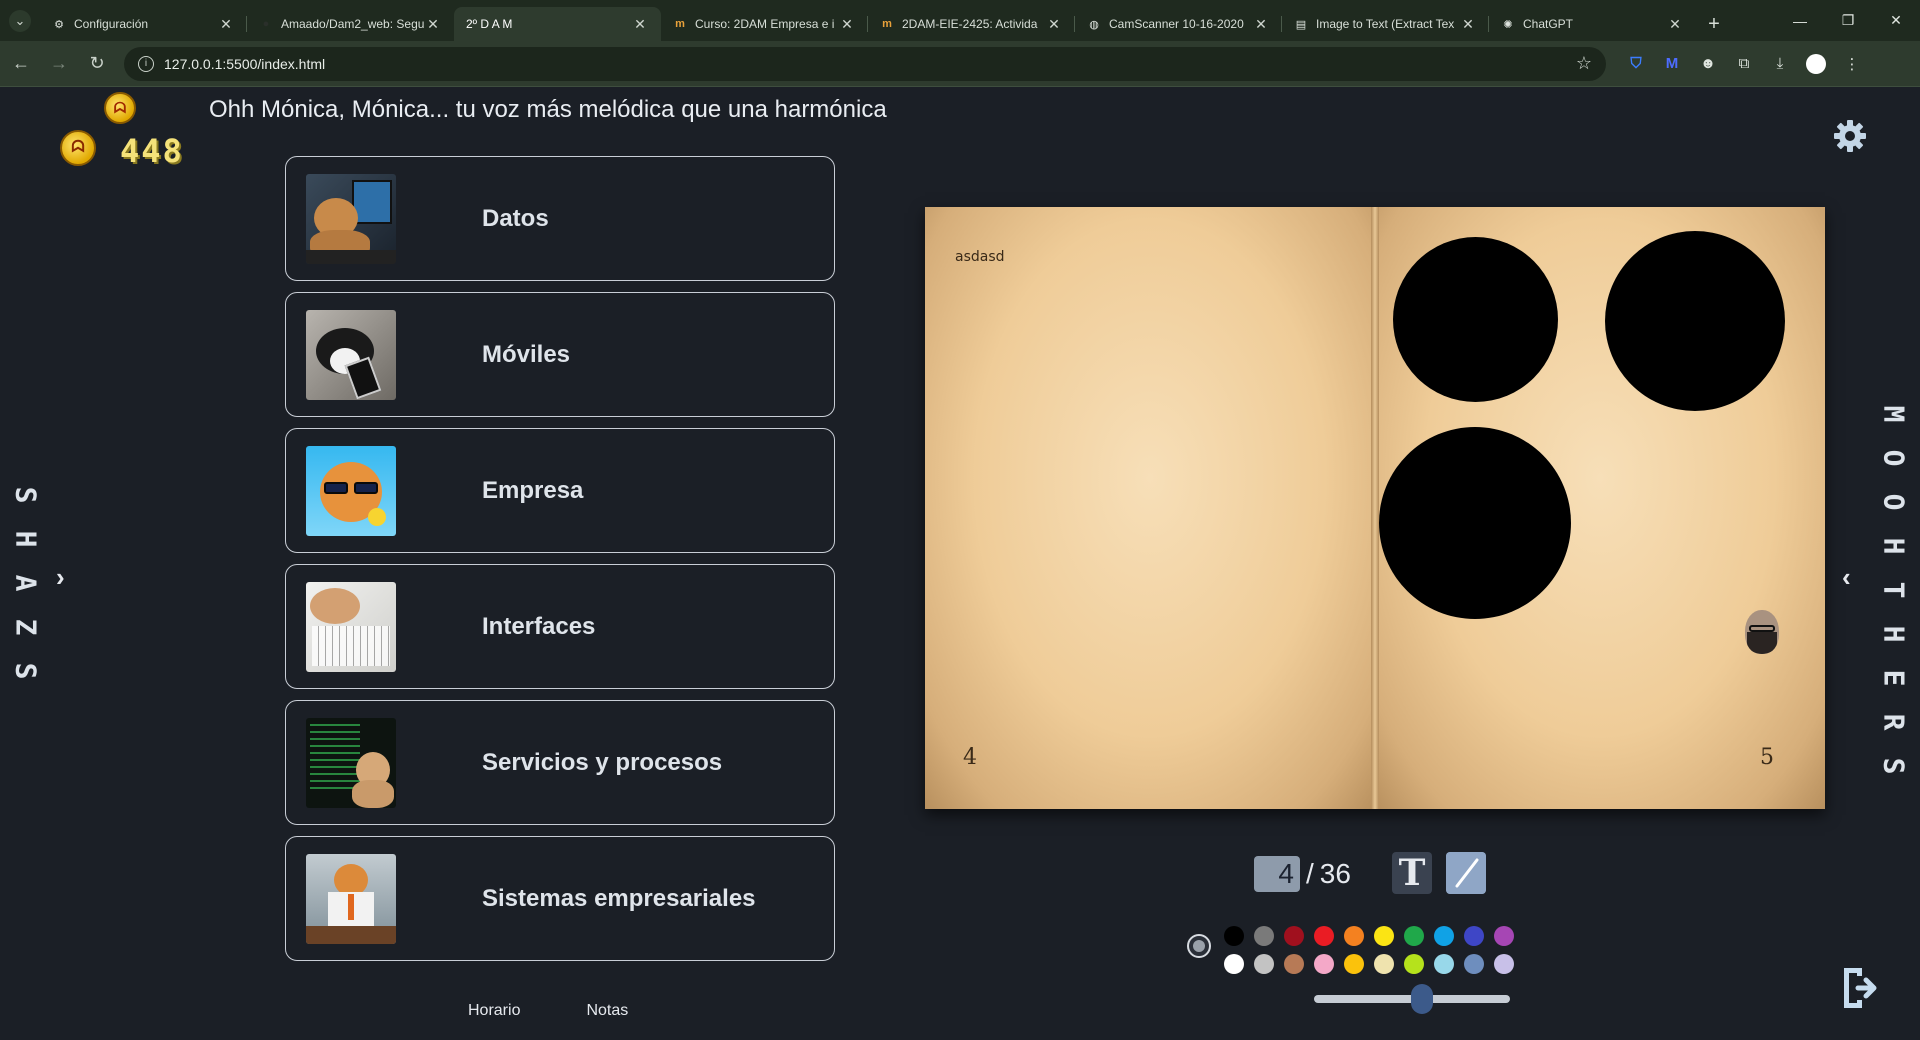 The height and width of the screenshot is (1040, 1920). Describe the element at coordinates (1893, 722) in the screenshot. I see `side-letter: R` at that location.